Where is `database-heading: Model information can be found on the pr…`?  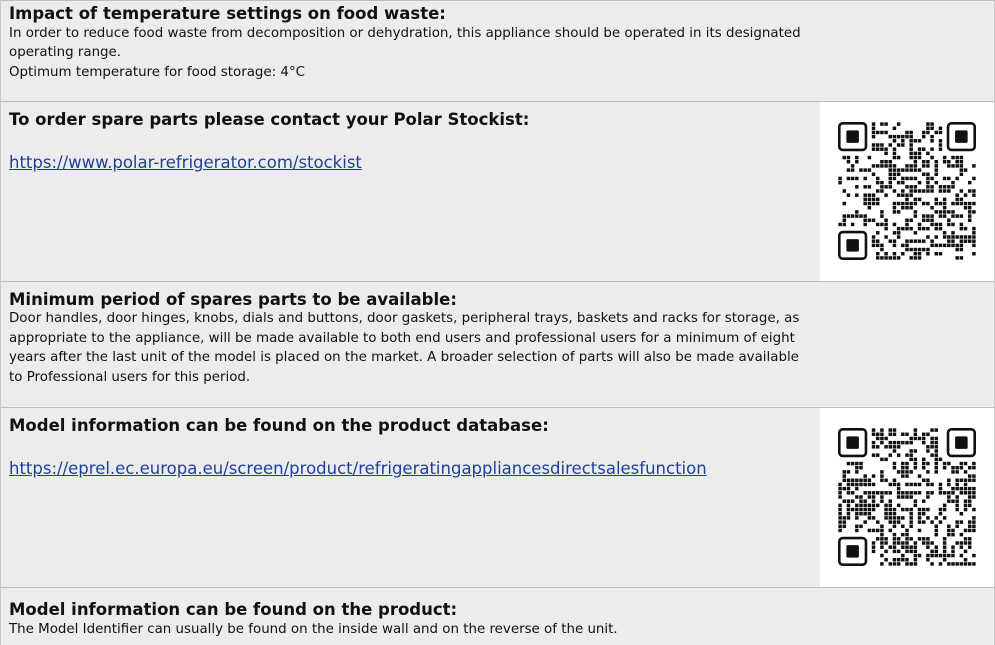 database-heading: Model information can be found on the pr… is located at coordinates (279, 425).